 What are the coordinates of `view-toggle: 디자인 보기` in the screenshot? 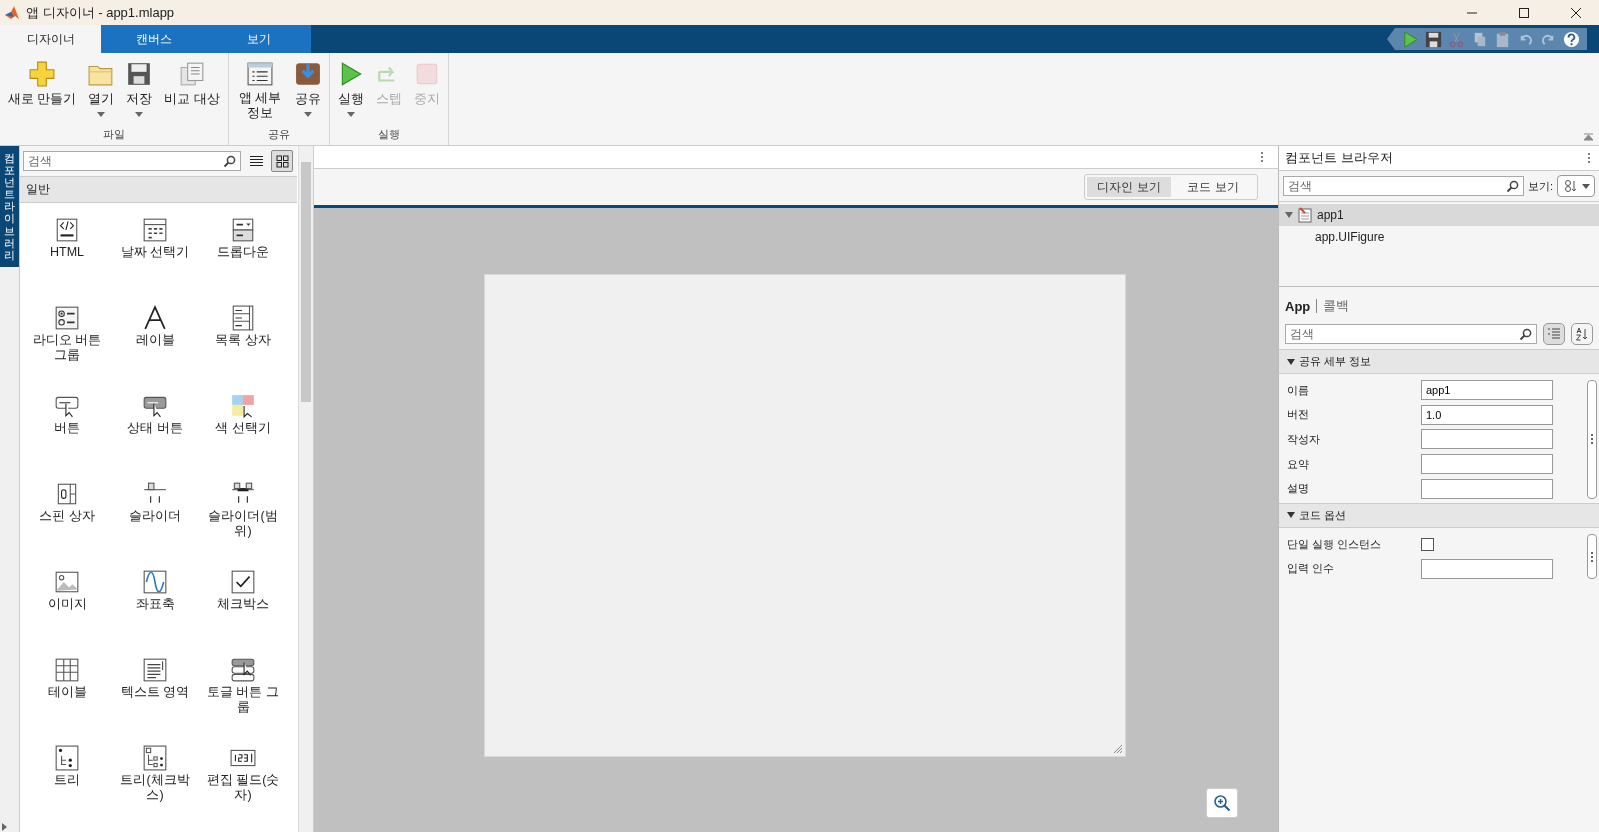 It's located at (1129, 187).